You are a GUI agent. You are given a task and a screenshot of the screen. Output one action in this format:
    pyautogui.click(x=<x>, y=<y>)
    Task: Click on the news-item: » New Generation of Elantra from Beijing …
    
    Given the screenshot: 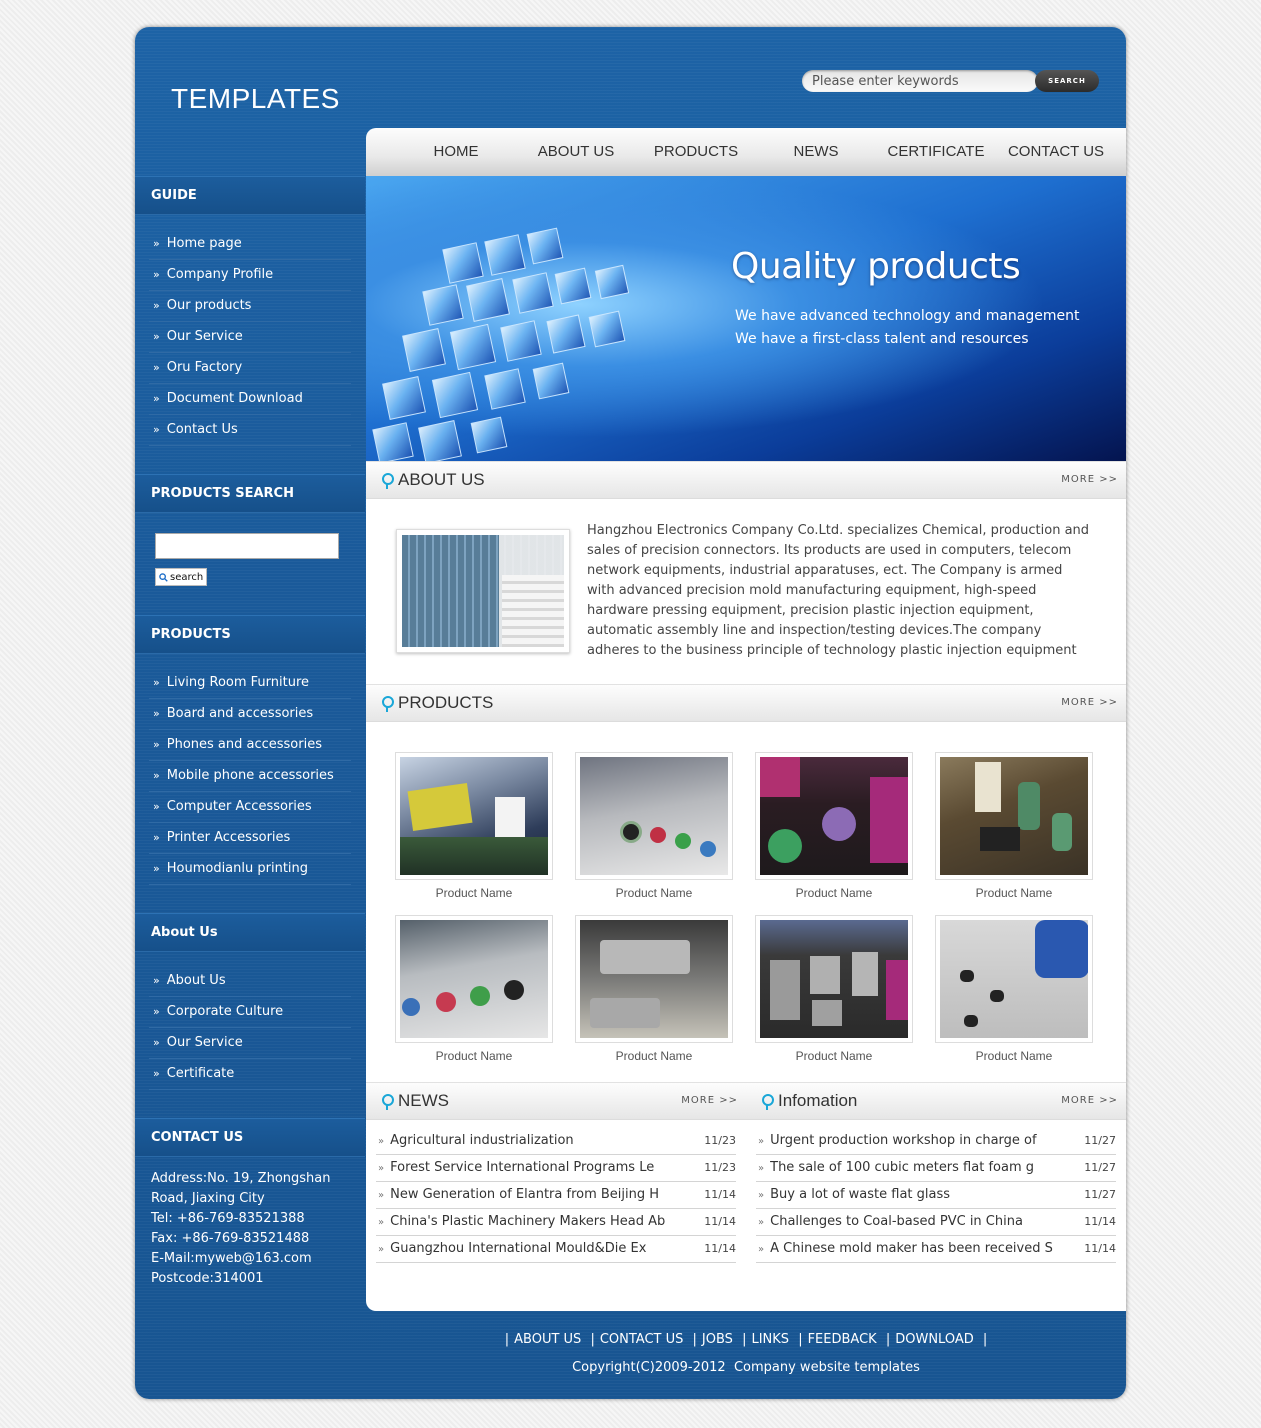 What is the action you would take?
    pyautogui.click(x=556, y=1195)
    